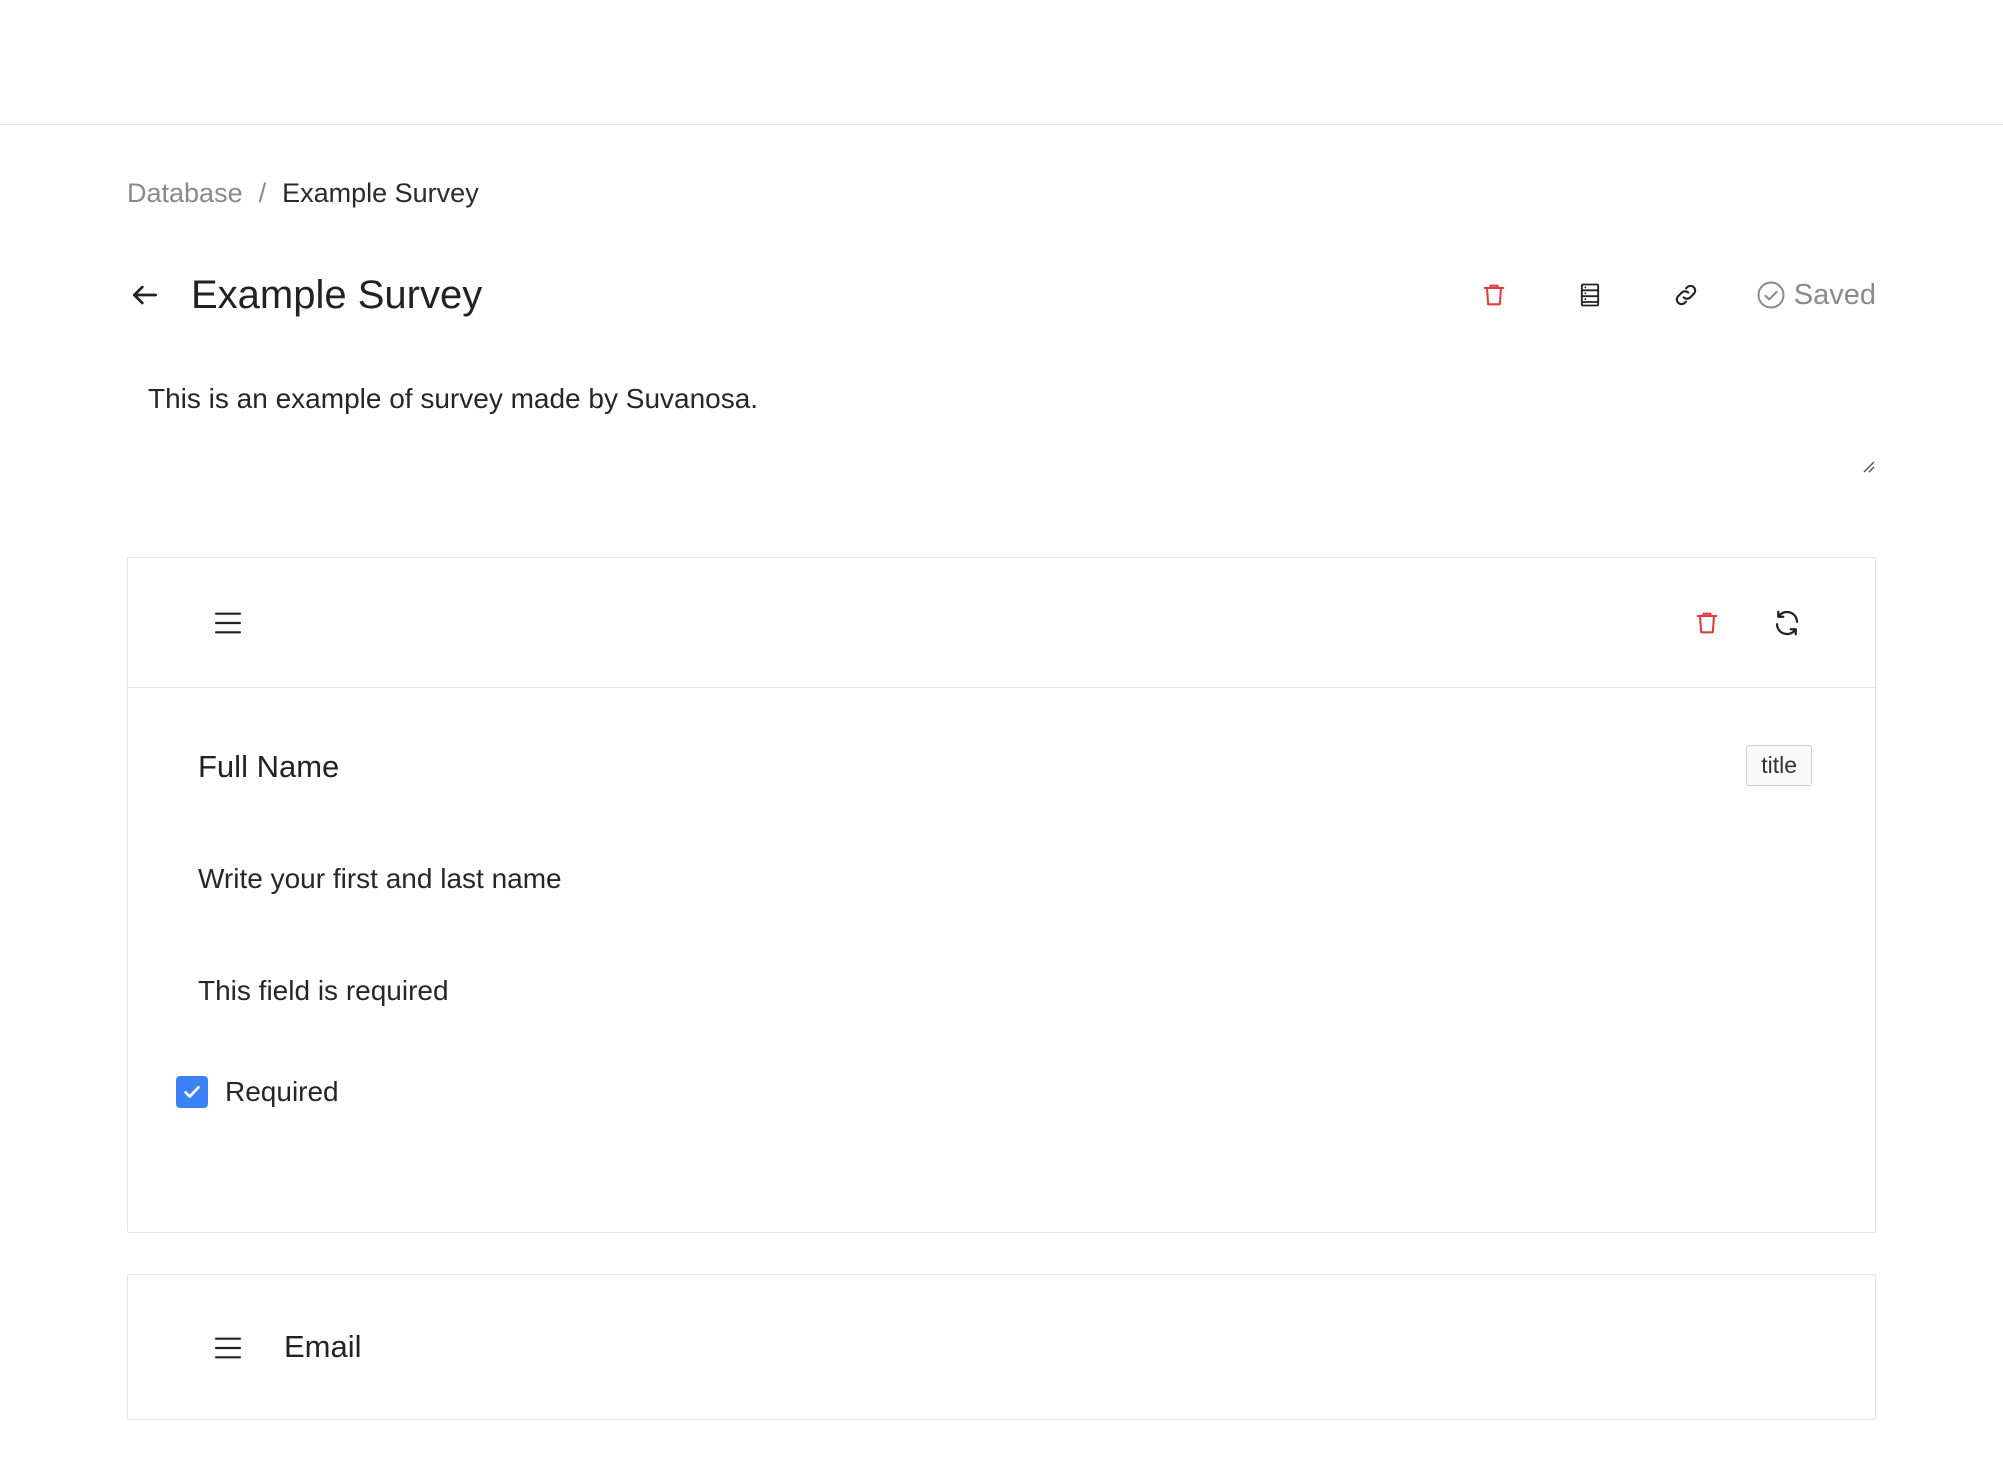 The image size is (2003, 1462). I want to click on page-title: Example Survey, so click(337, 294).